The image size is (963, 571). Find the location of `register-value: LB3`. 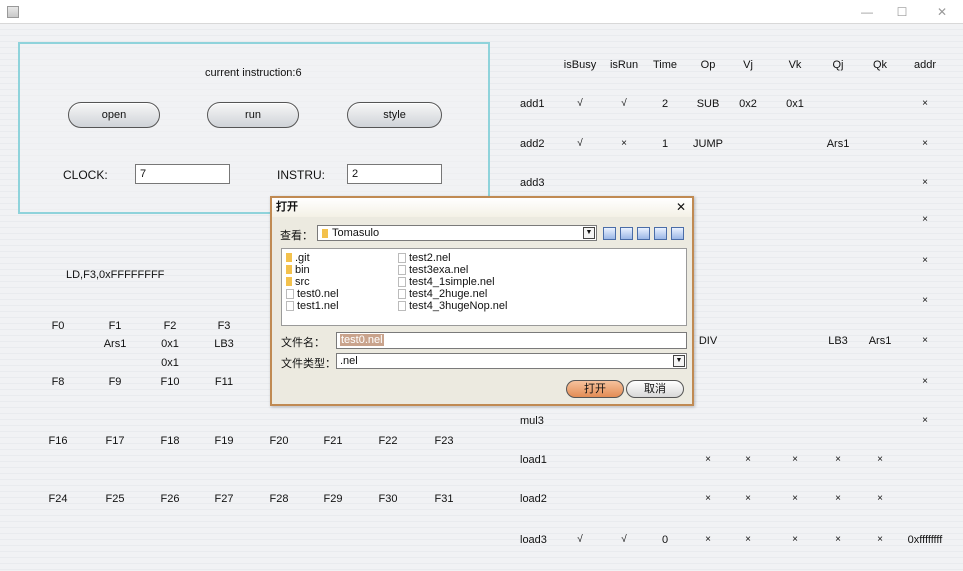

register-value: LB3 is located at coordinates (224, 344).